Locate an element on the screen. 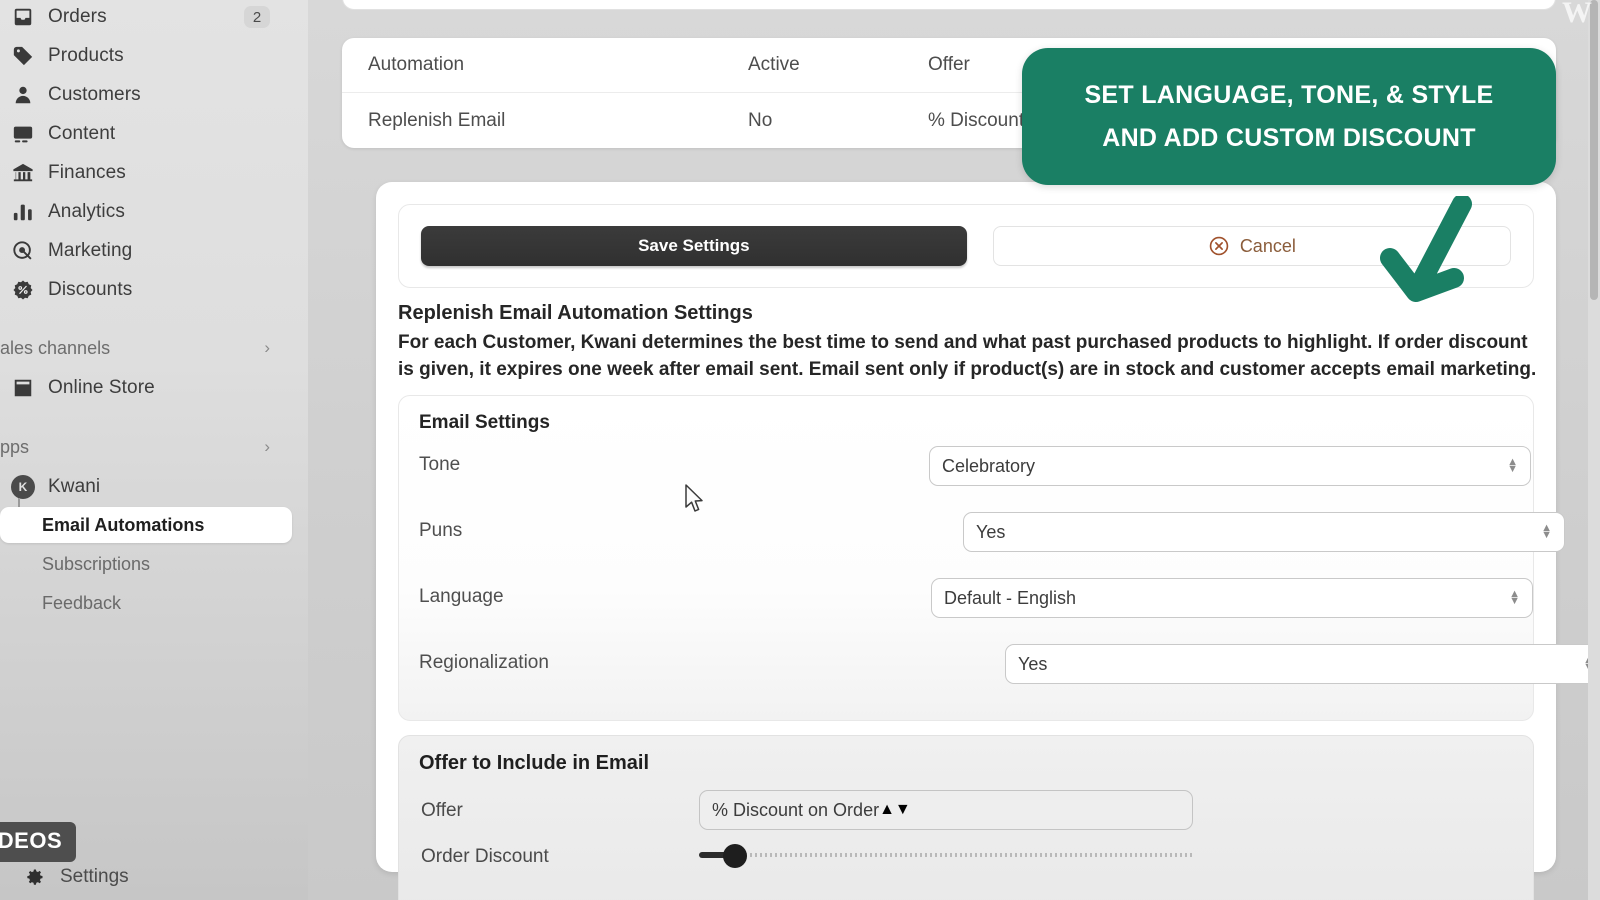  regionalization-label: Regionalization is located at coordinates (484, 662).